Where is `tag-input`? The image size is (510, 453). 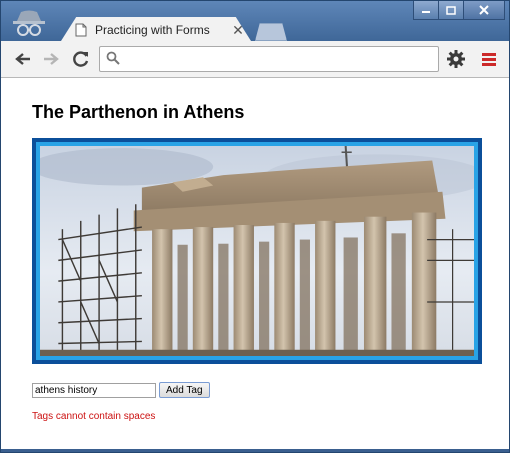
tag-input is located at coordinates (94, 390).